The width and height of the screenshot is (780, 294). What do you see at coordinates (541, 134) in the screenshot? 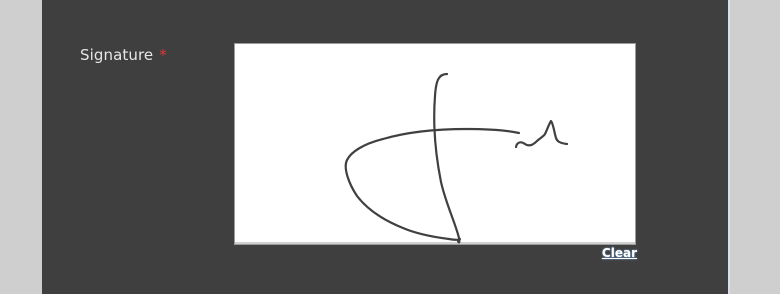
I see `signature-stroke-tail` at bounding box center [541, 134].